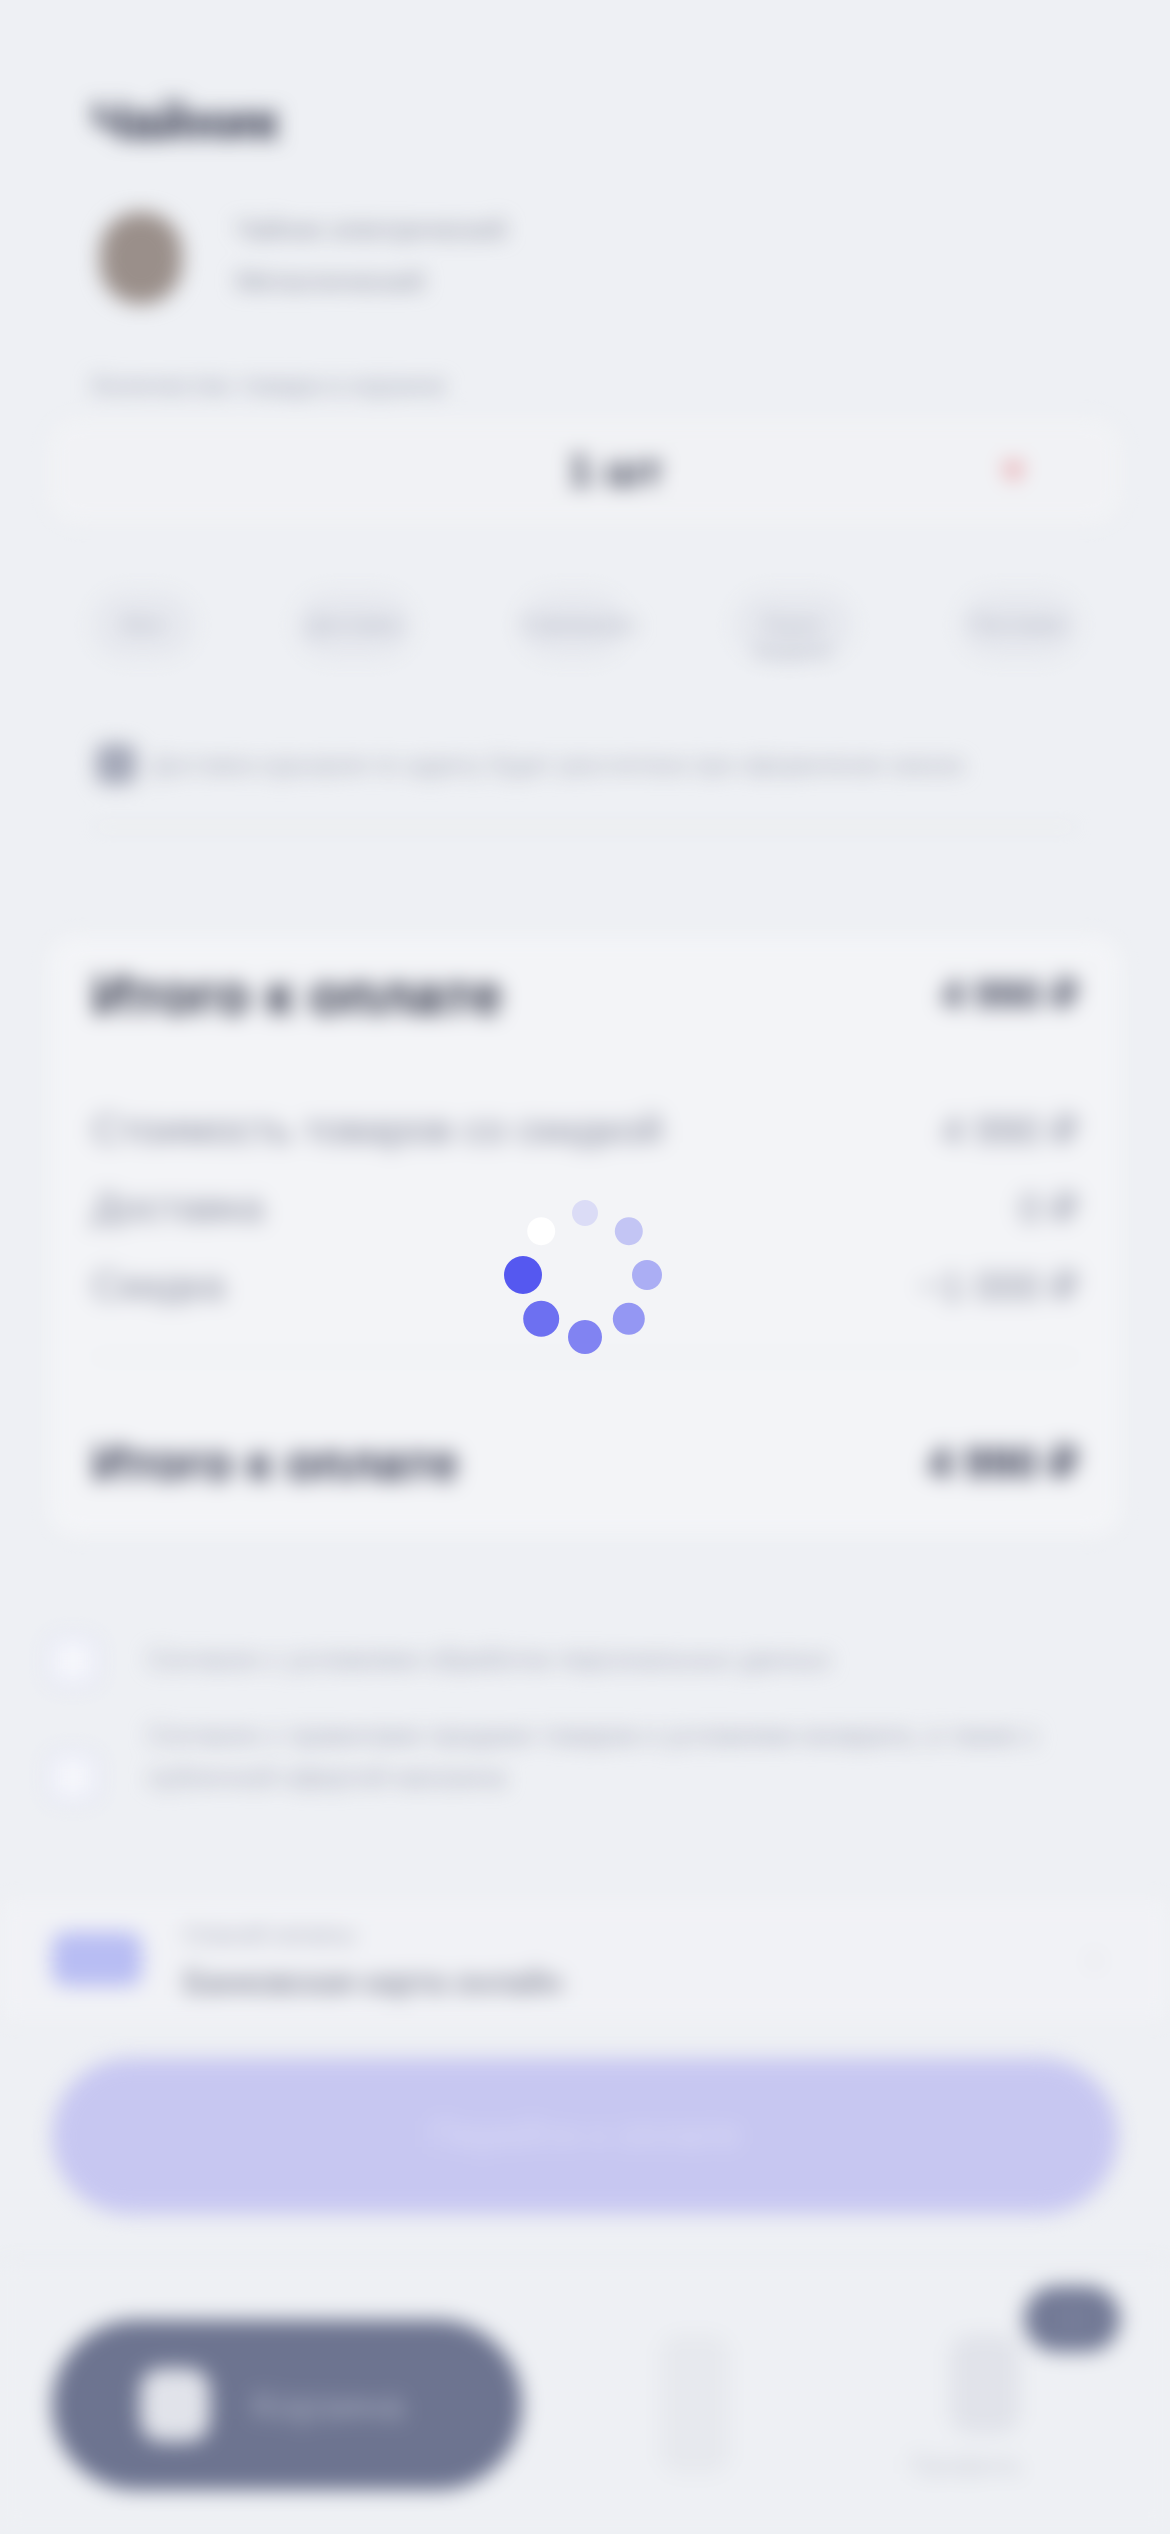 The image size is (1170, 2534). What do you see at coordinates (97, 1959) in the screenshot?
I see `card-icon` at bounding box center [97, 1959].